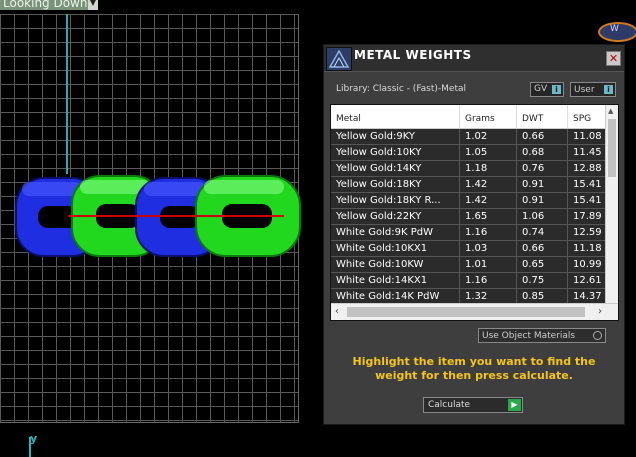  I want to click on table-row: White Gold:14KX1 1.16 0.75 12.61, so click(468, 281).